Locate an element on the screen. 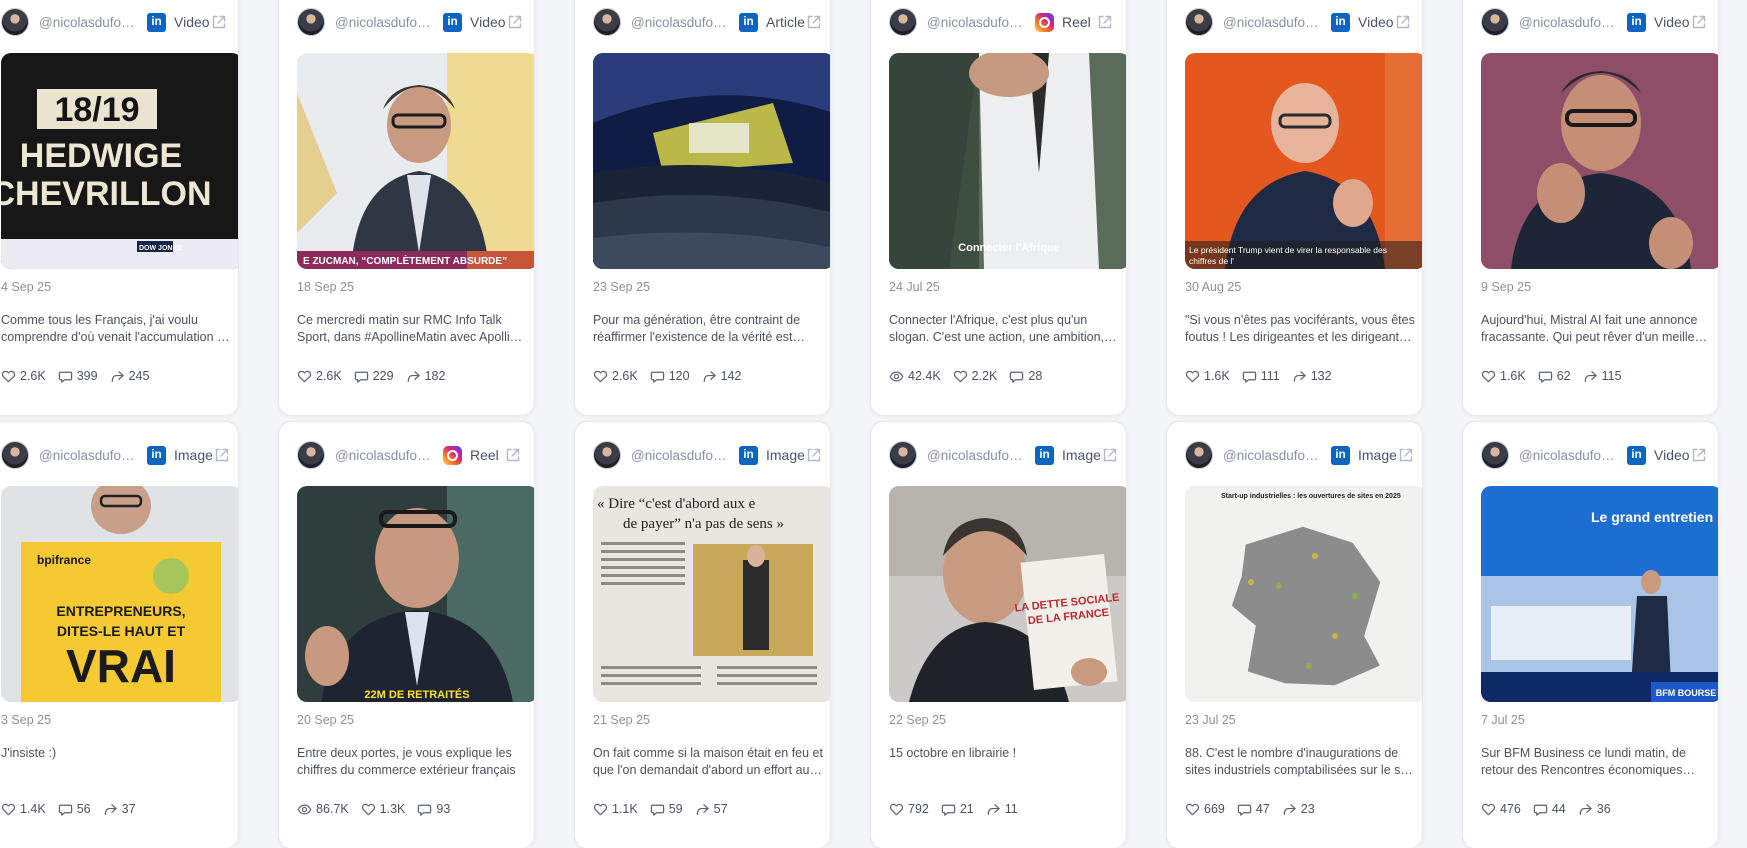  post-type-label: Reel is located at coordinates (1076, 22).